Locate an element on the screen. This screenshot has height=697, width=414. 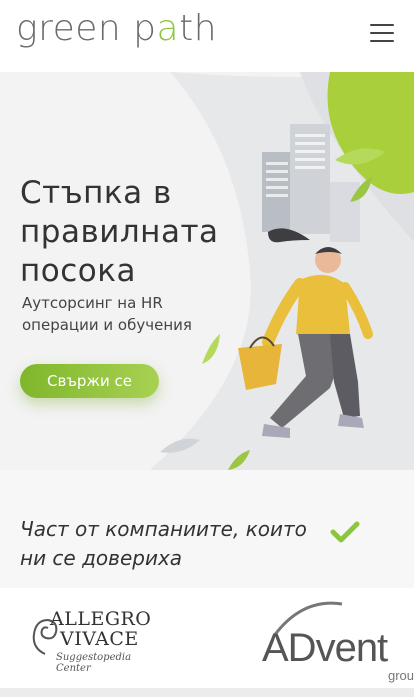
advent-group-logo: ADvent group is located at coordinates (338, 639).